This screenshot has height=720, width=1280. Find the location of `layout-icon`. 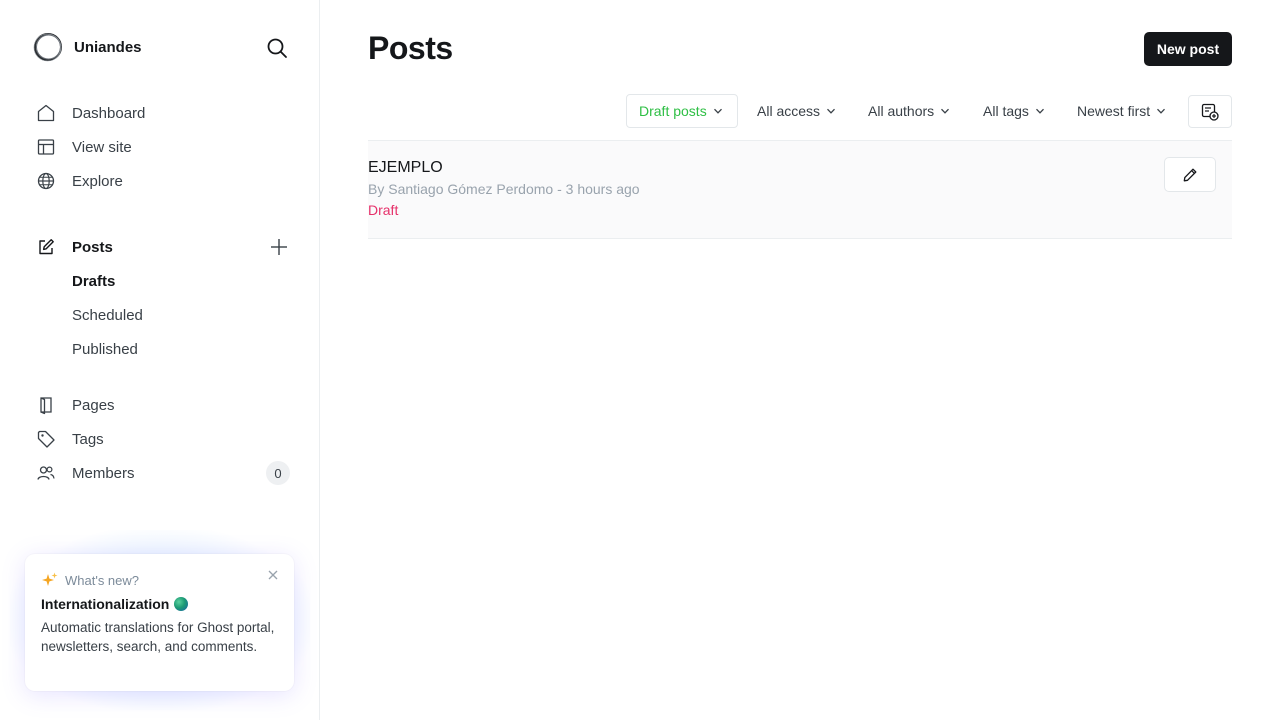

layout-icon is located at coordinates (46, 147).